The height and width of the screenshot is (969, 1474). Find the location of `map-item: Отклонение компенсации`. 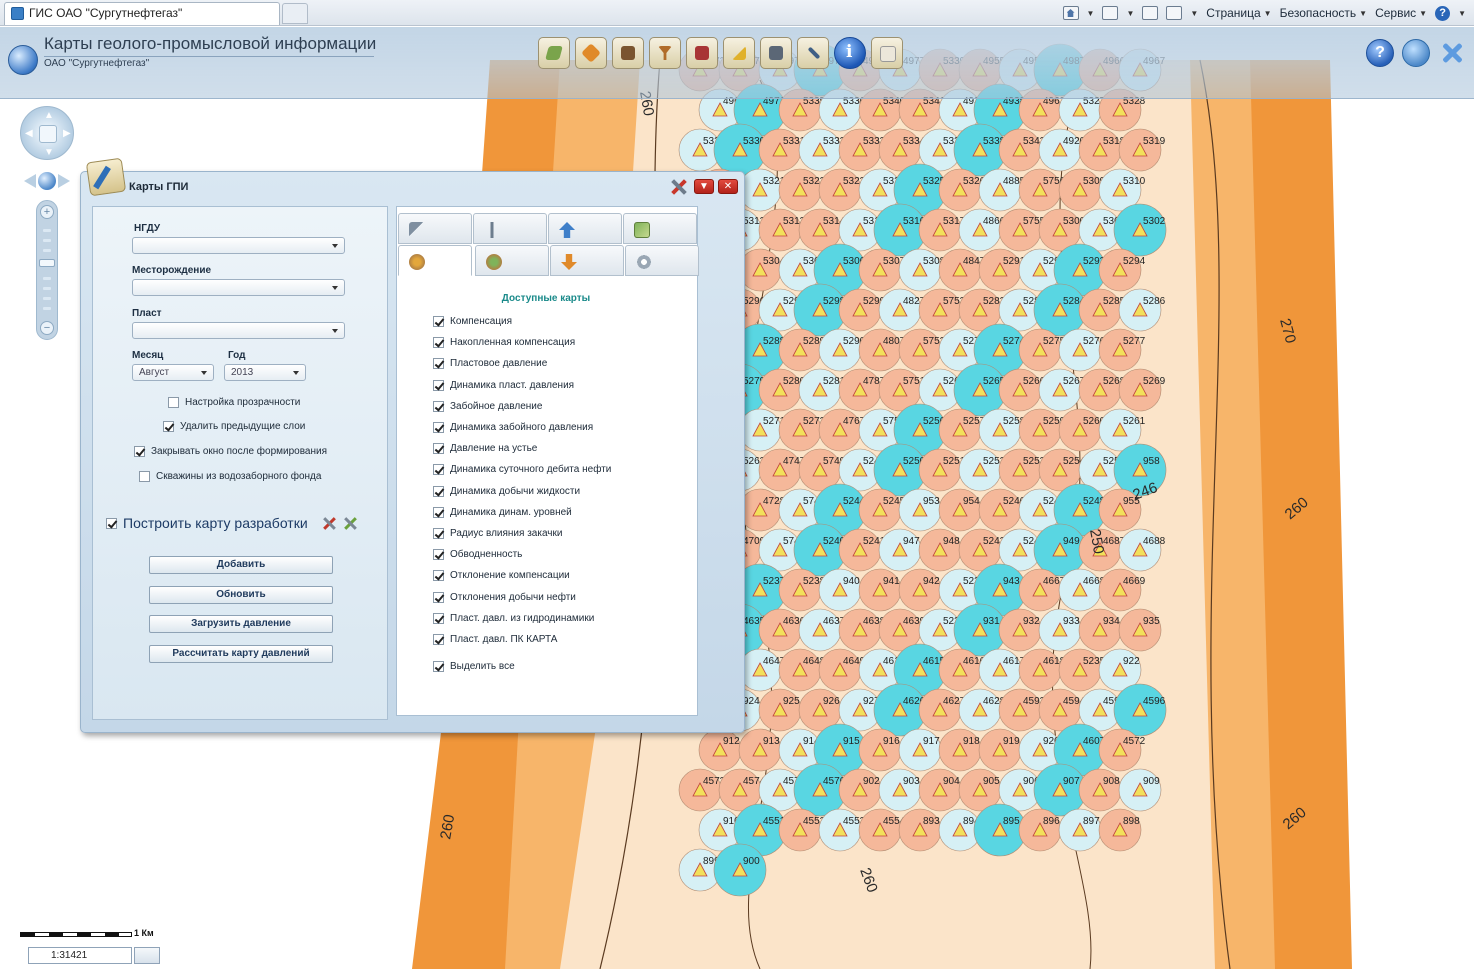

map-item: Отклонение компенсации is located at coordinates (522, 575).